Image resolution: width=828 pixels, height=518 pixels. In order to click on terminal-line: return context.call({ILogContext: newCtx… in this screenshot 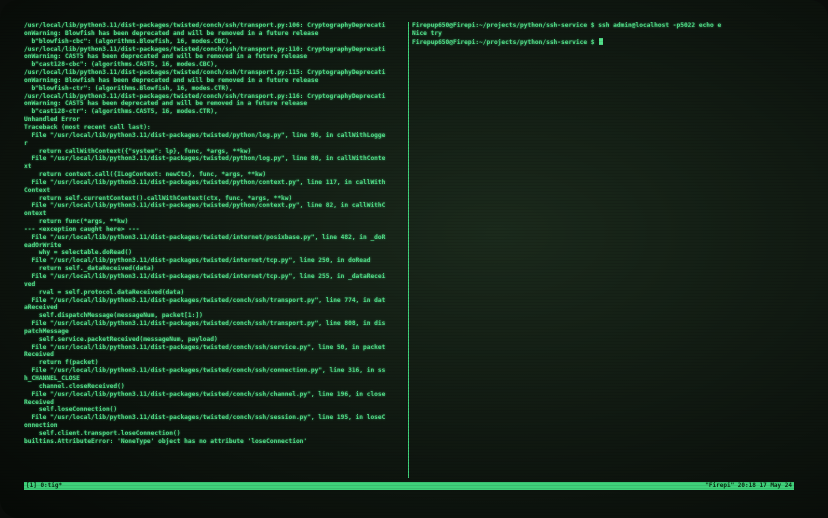, I will do `click(145, 175)`.